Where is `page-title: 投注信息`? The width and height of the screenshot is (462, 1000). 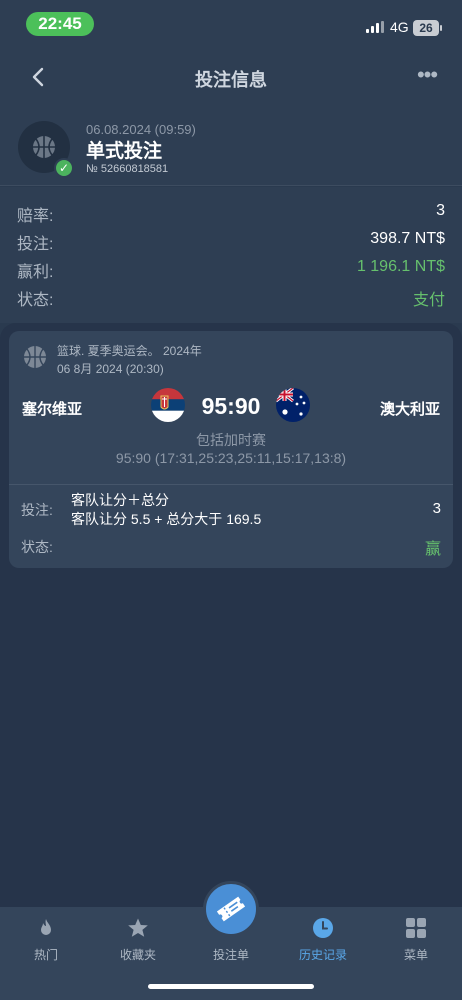 page-title: 投注信息 is located at coordinates (231, 80).